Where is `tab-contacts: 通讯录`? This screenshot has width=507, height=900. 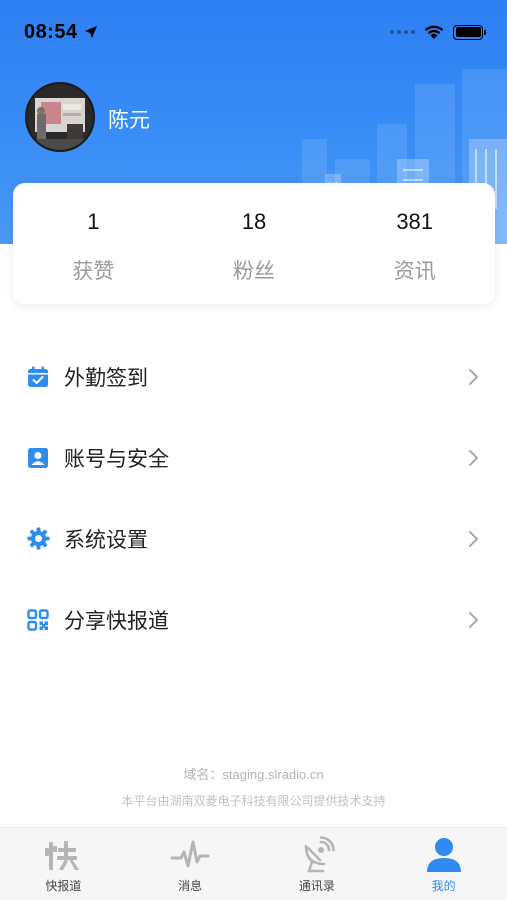 tab-contacts: 通讯录 is located at coordinates (317, 864).